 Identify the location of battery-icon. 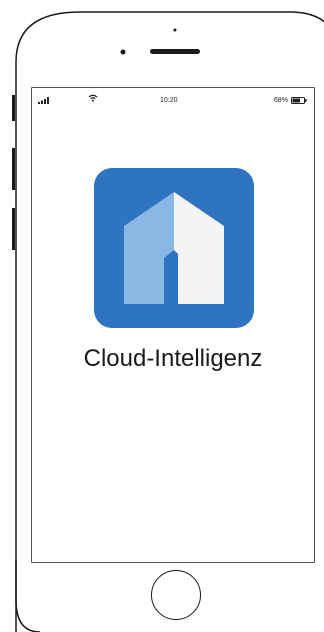
(299, 101).